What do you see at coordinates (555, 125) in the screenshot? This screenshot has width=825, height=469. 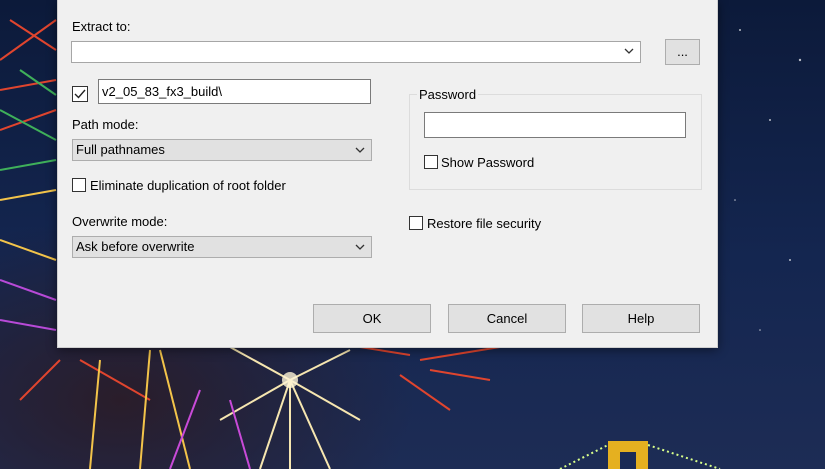 I see `password-input` at bounding box center [555, 125].